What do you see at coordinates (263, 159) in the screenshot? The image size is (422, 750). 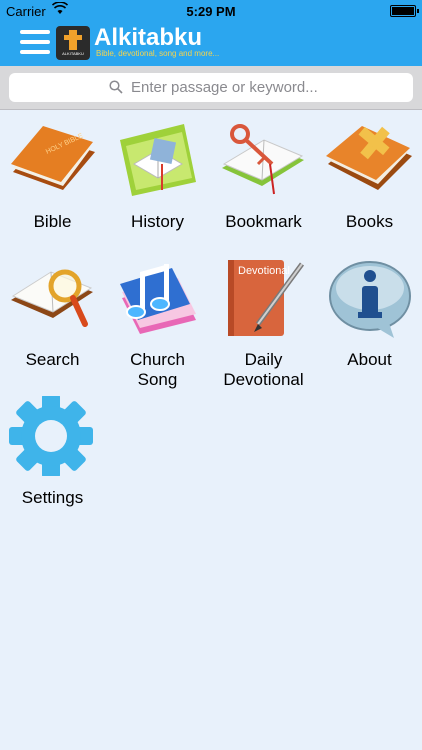 I see `bookmark-key-icon` at bounding box center [263, 159].